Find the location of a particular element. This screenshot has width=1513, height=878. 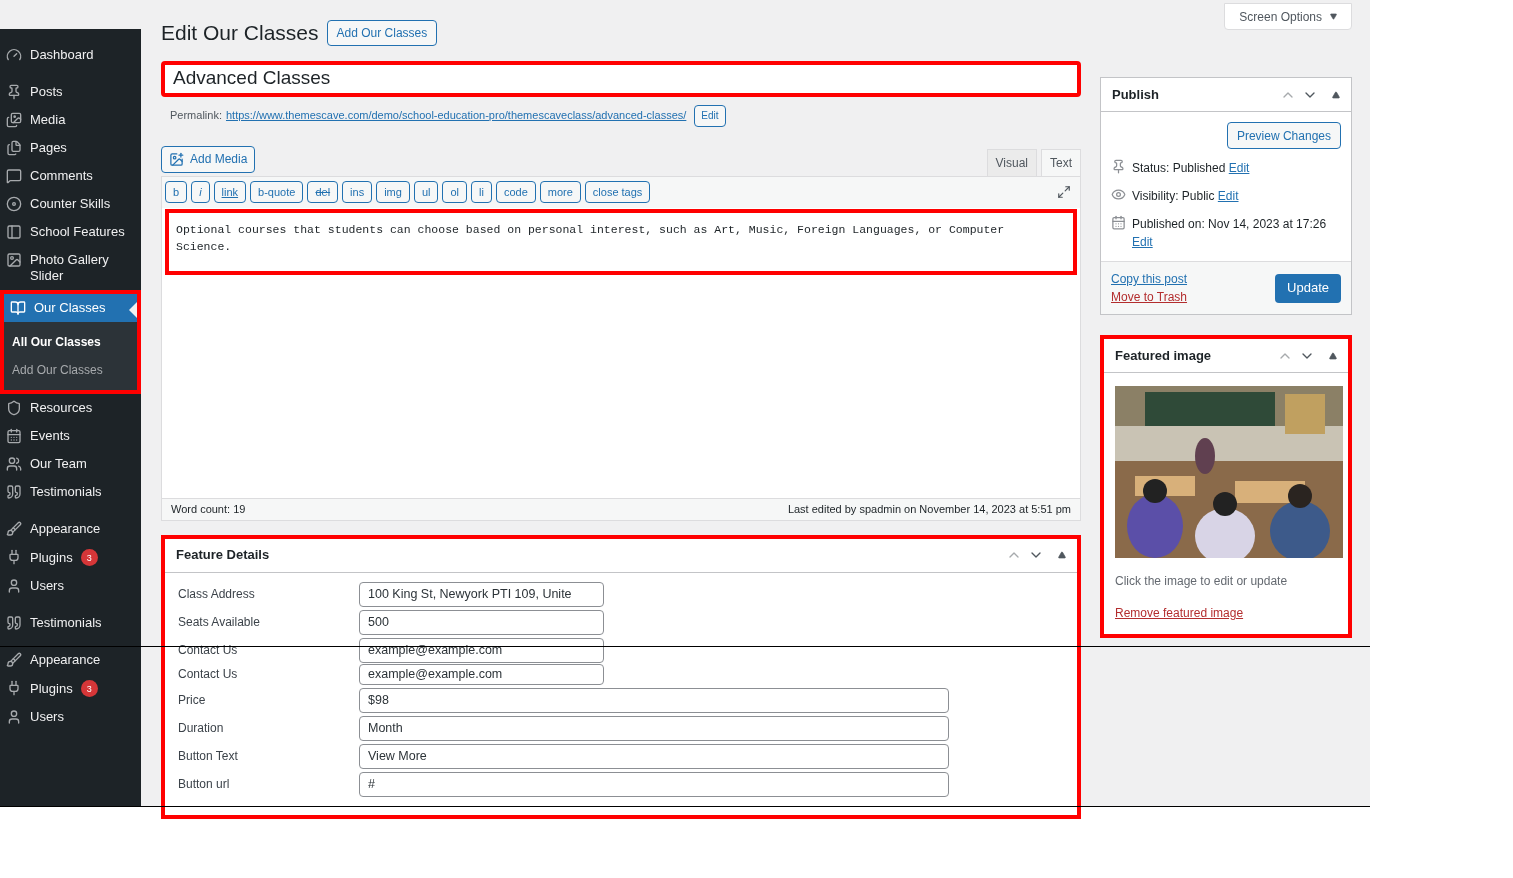

last-edited: Last edited by spadmin on November 14, 2023 at 5:51 pm is located at coordinates (929, 509).